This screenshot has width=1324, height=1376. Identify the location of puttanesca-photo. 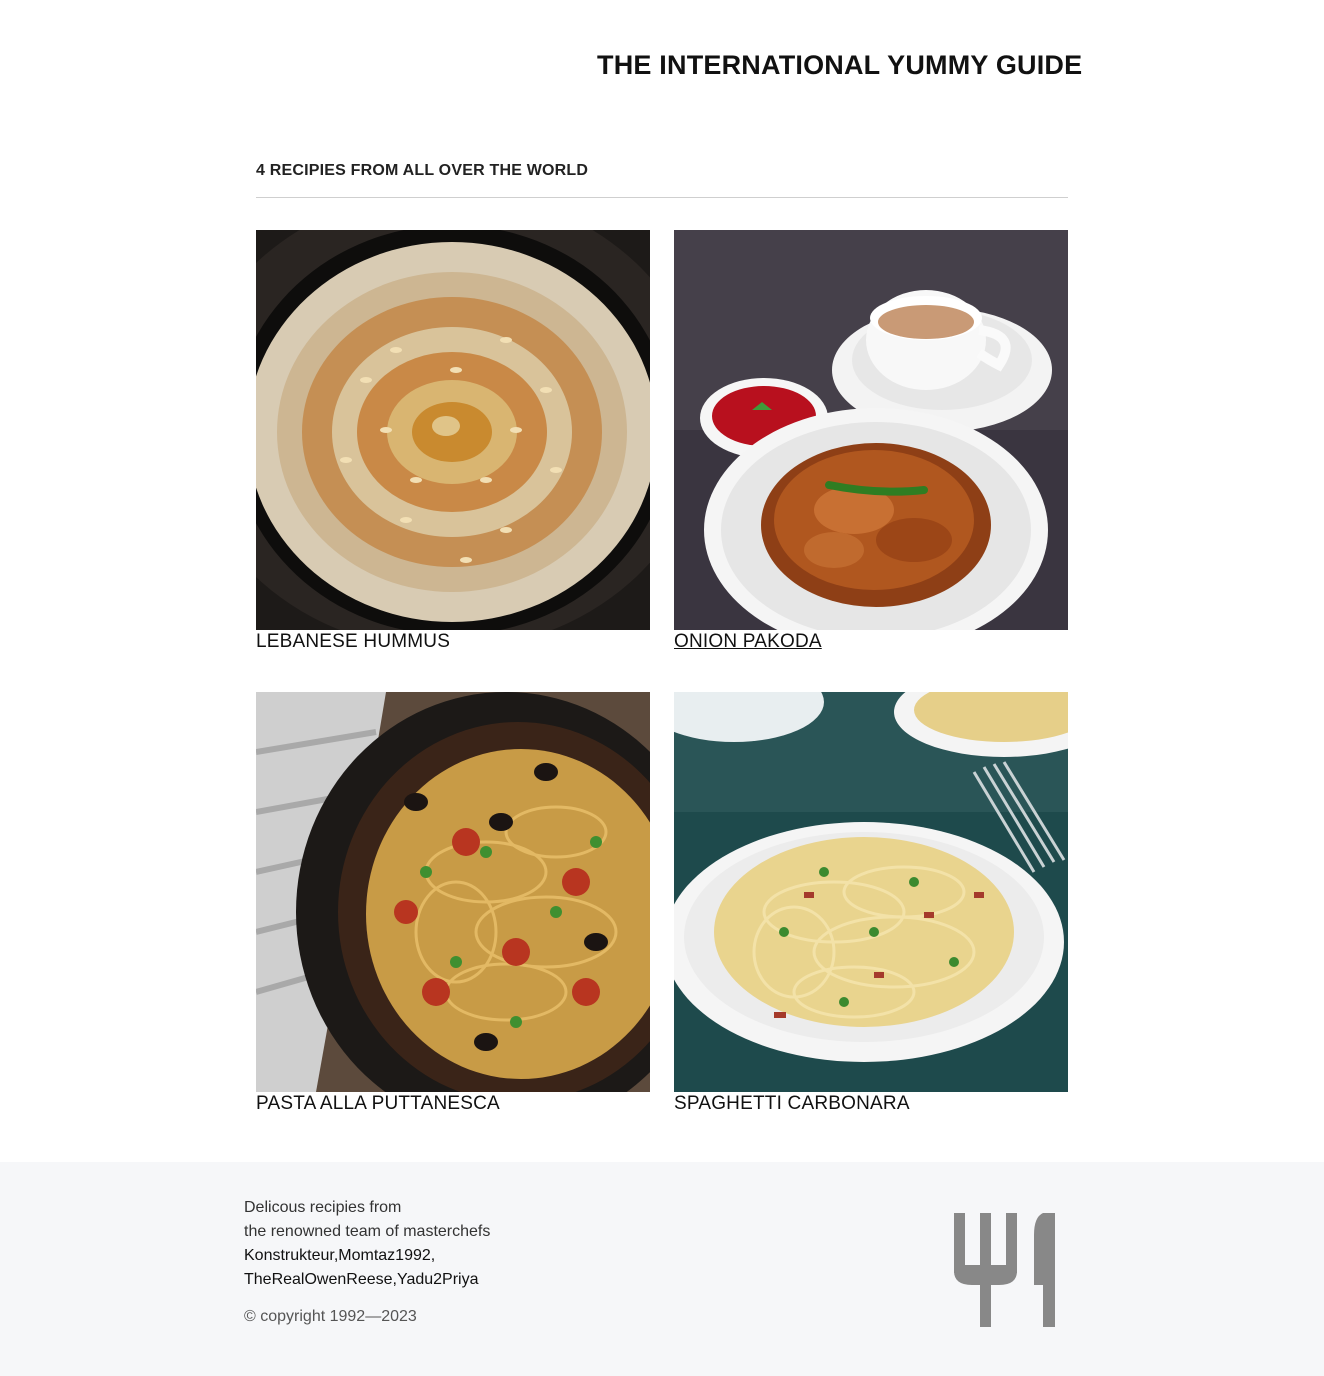
(453, 892).